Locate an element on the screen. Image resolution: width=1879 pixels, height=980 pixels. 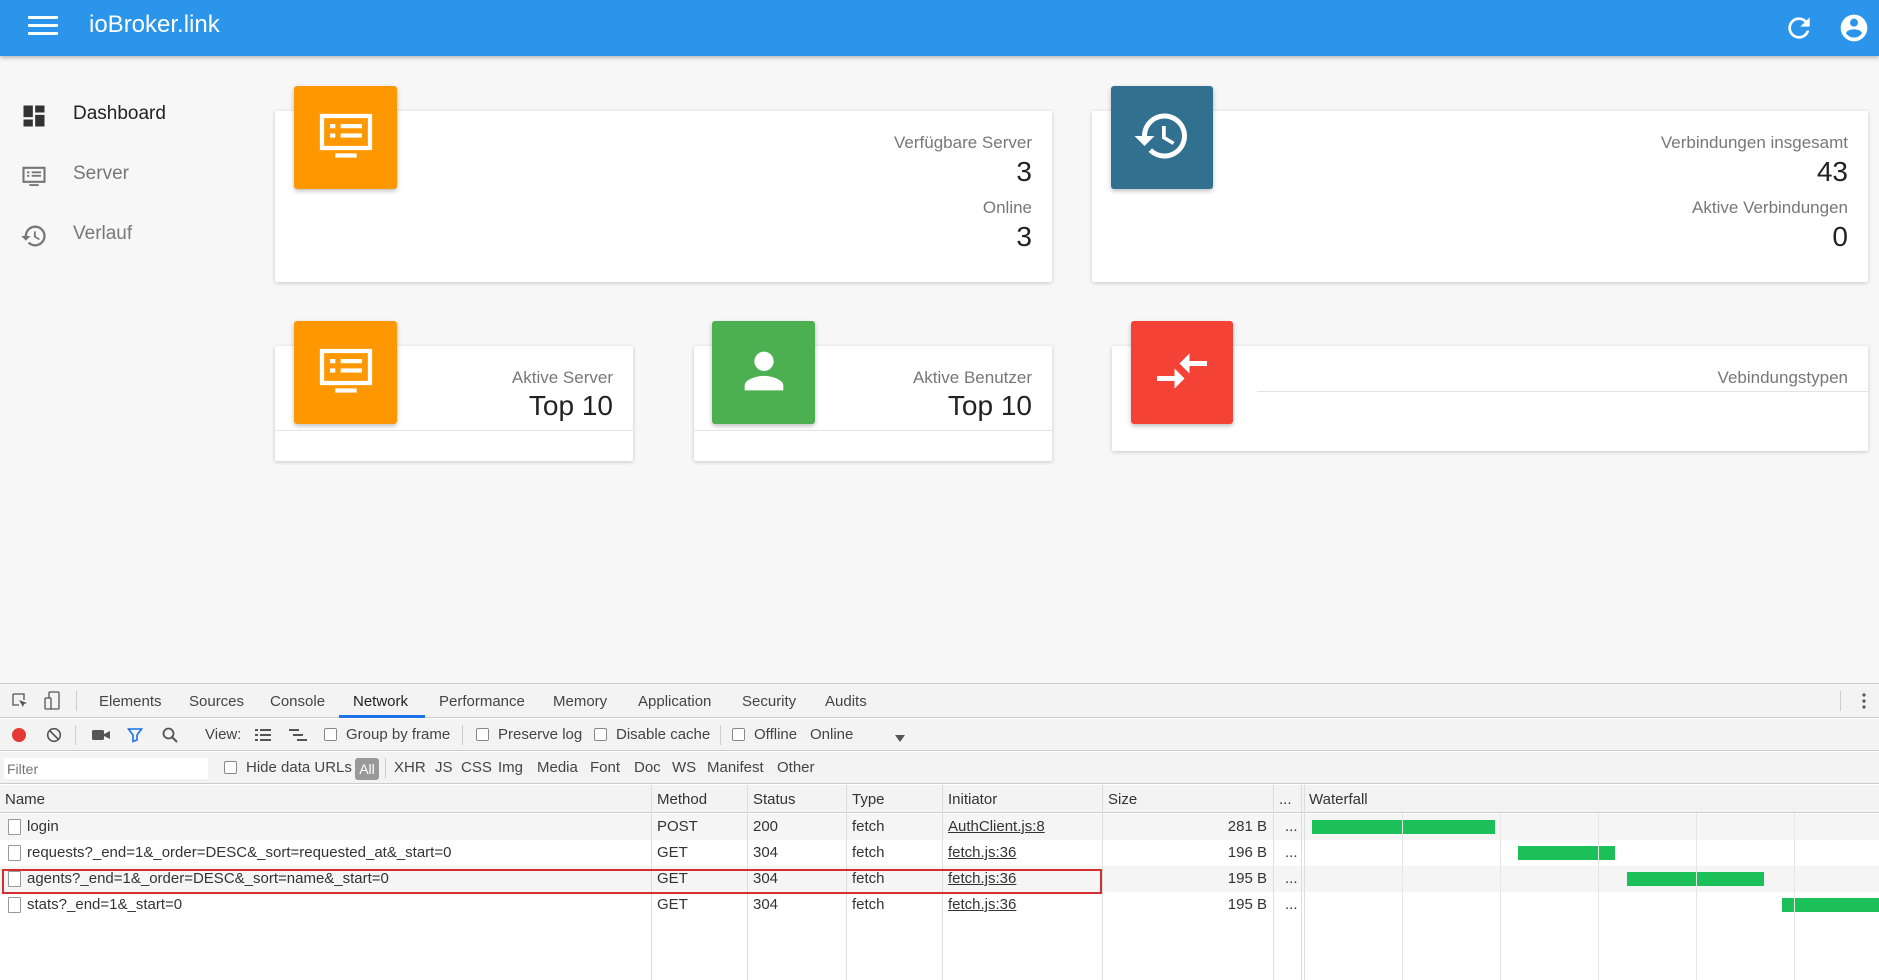
inspect-element-icon is located at coordinates (20, 703).